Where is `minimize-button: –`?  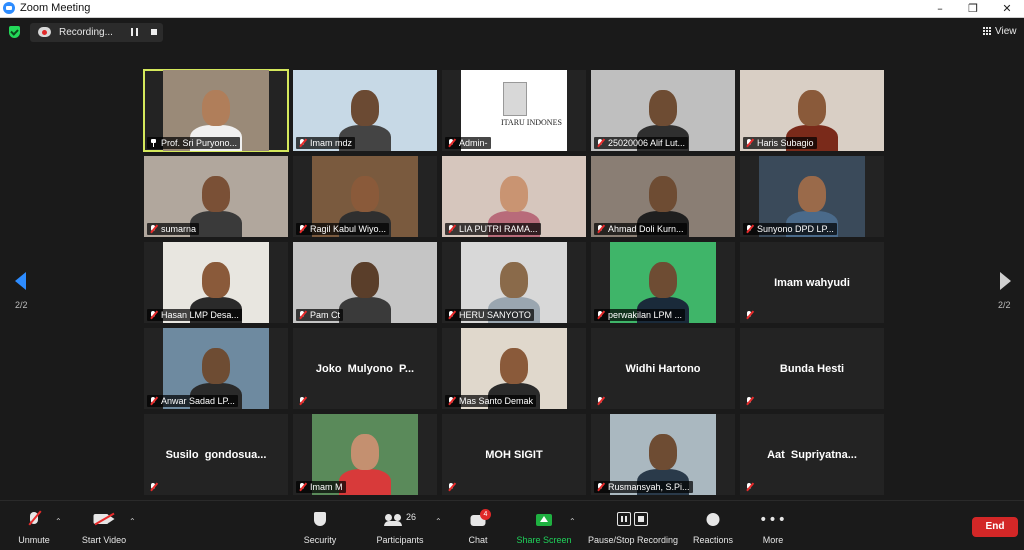 minimize-button: – is located at coordinates (940, 8).